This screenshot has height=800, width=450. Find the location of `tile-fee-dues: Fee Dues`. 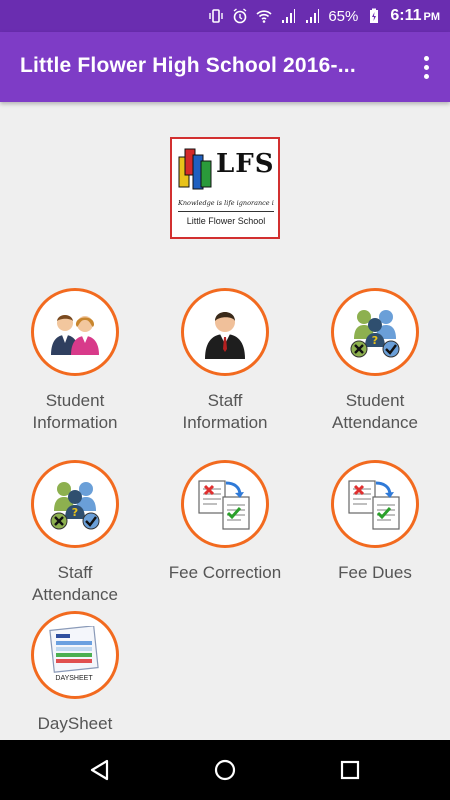

tile-fee-dues: Fee Dues is located at coordinates (375, 522).